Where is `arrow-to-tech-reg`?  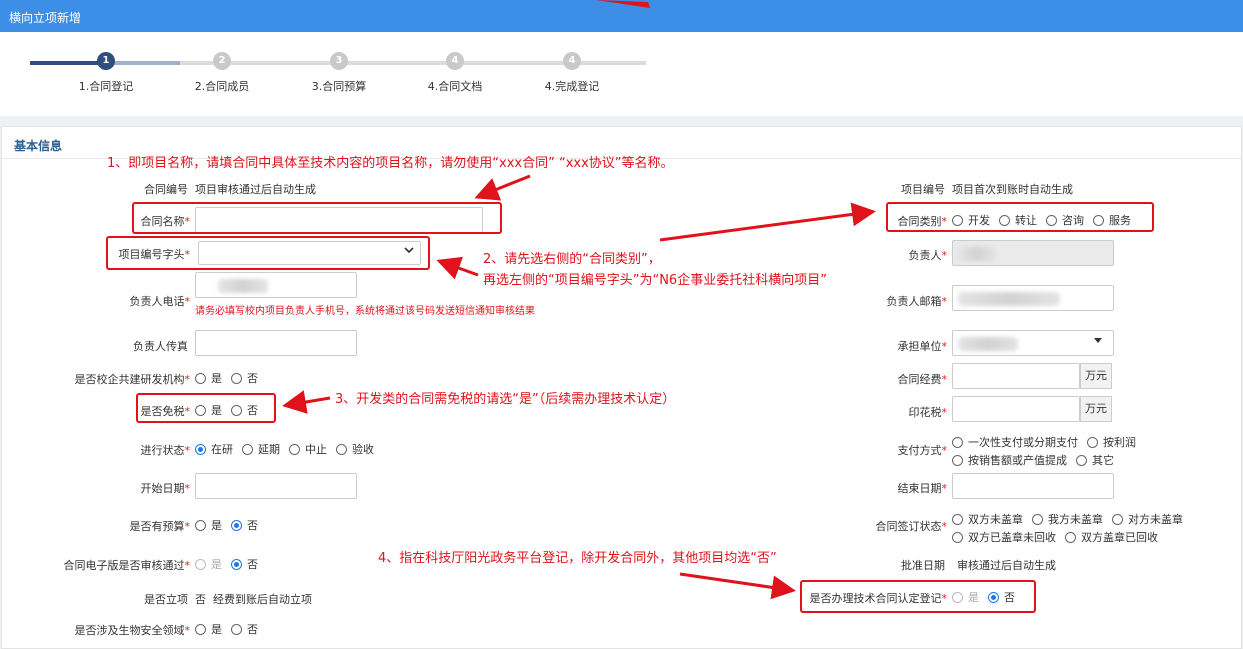
arrow-to-tech-reg is located at coordinates (737, 586).